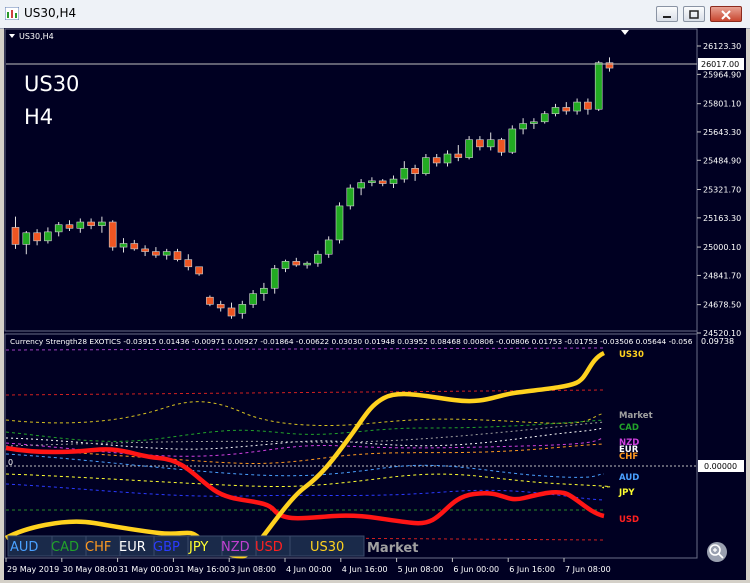 The height and width of the screenshot is (583, 750). What do you see at coordinates (33, 569) in the screenshot?
I see `time-axis-label: 29 May 2019` at bounding box center [33, 569].